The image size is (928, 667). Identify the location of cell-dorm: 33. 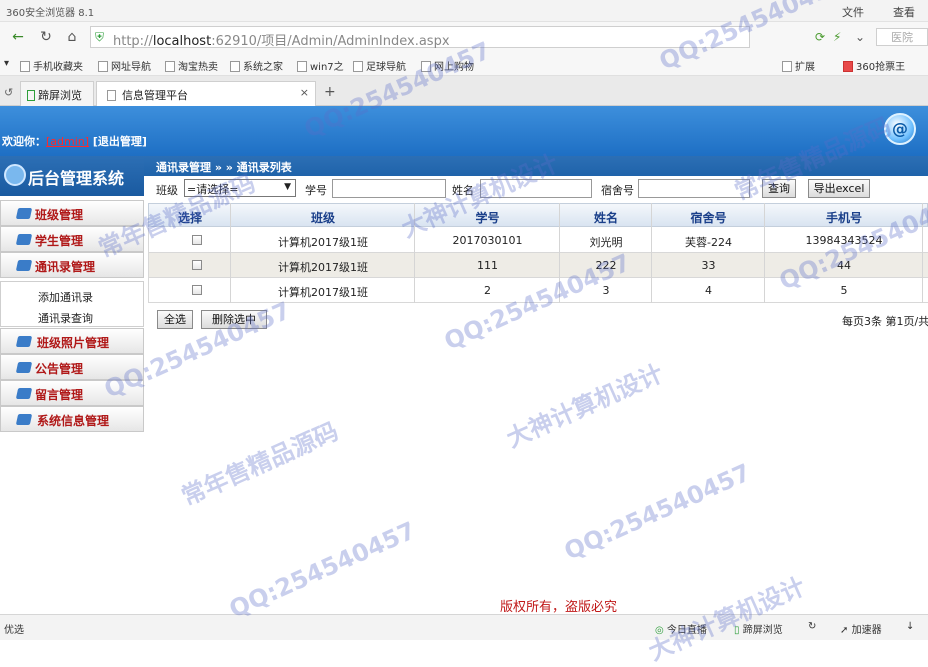
(708, 265).